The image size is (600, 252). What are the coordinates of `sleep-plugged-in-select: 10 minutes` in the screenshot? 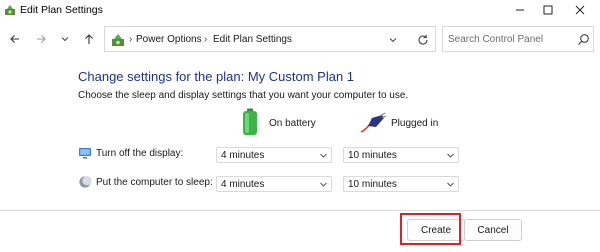 It's located at (401, 184).